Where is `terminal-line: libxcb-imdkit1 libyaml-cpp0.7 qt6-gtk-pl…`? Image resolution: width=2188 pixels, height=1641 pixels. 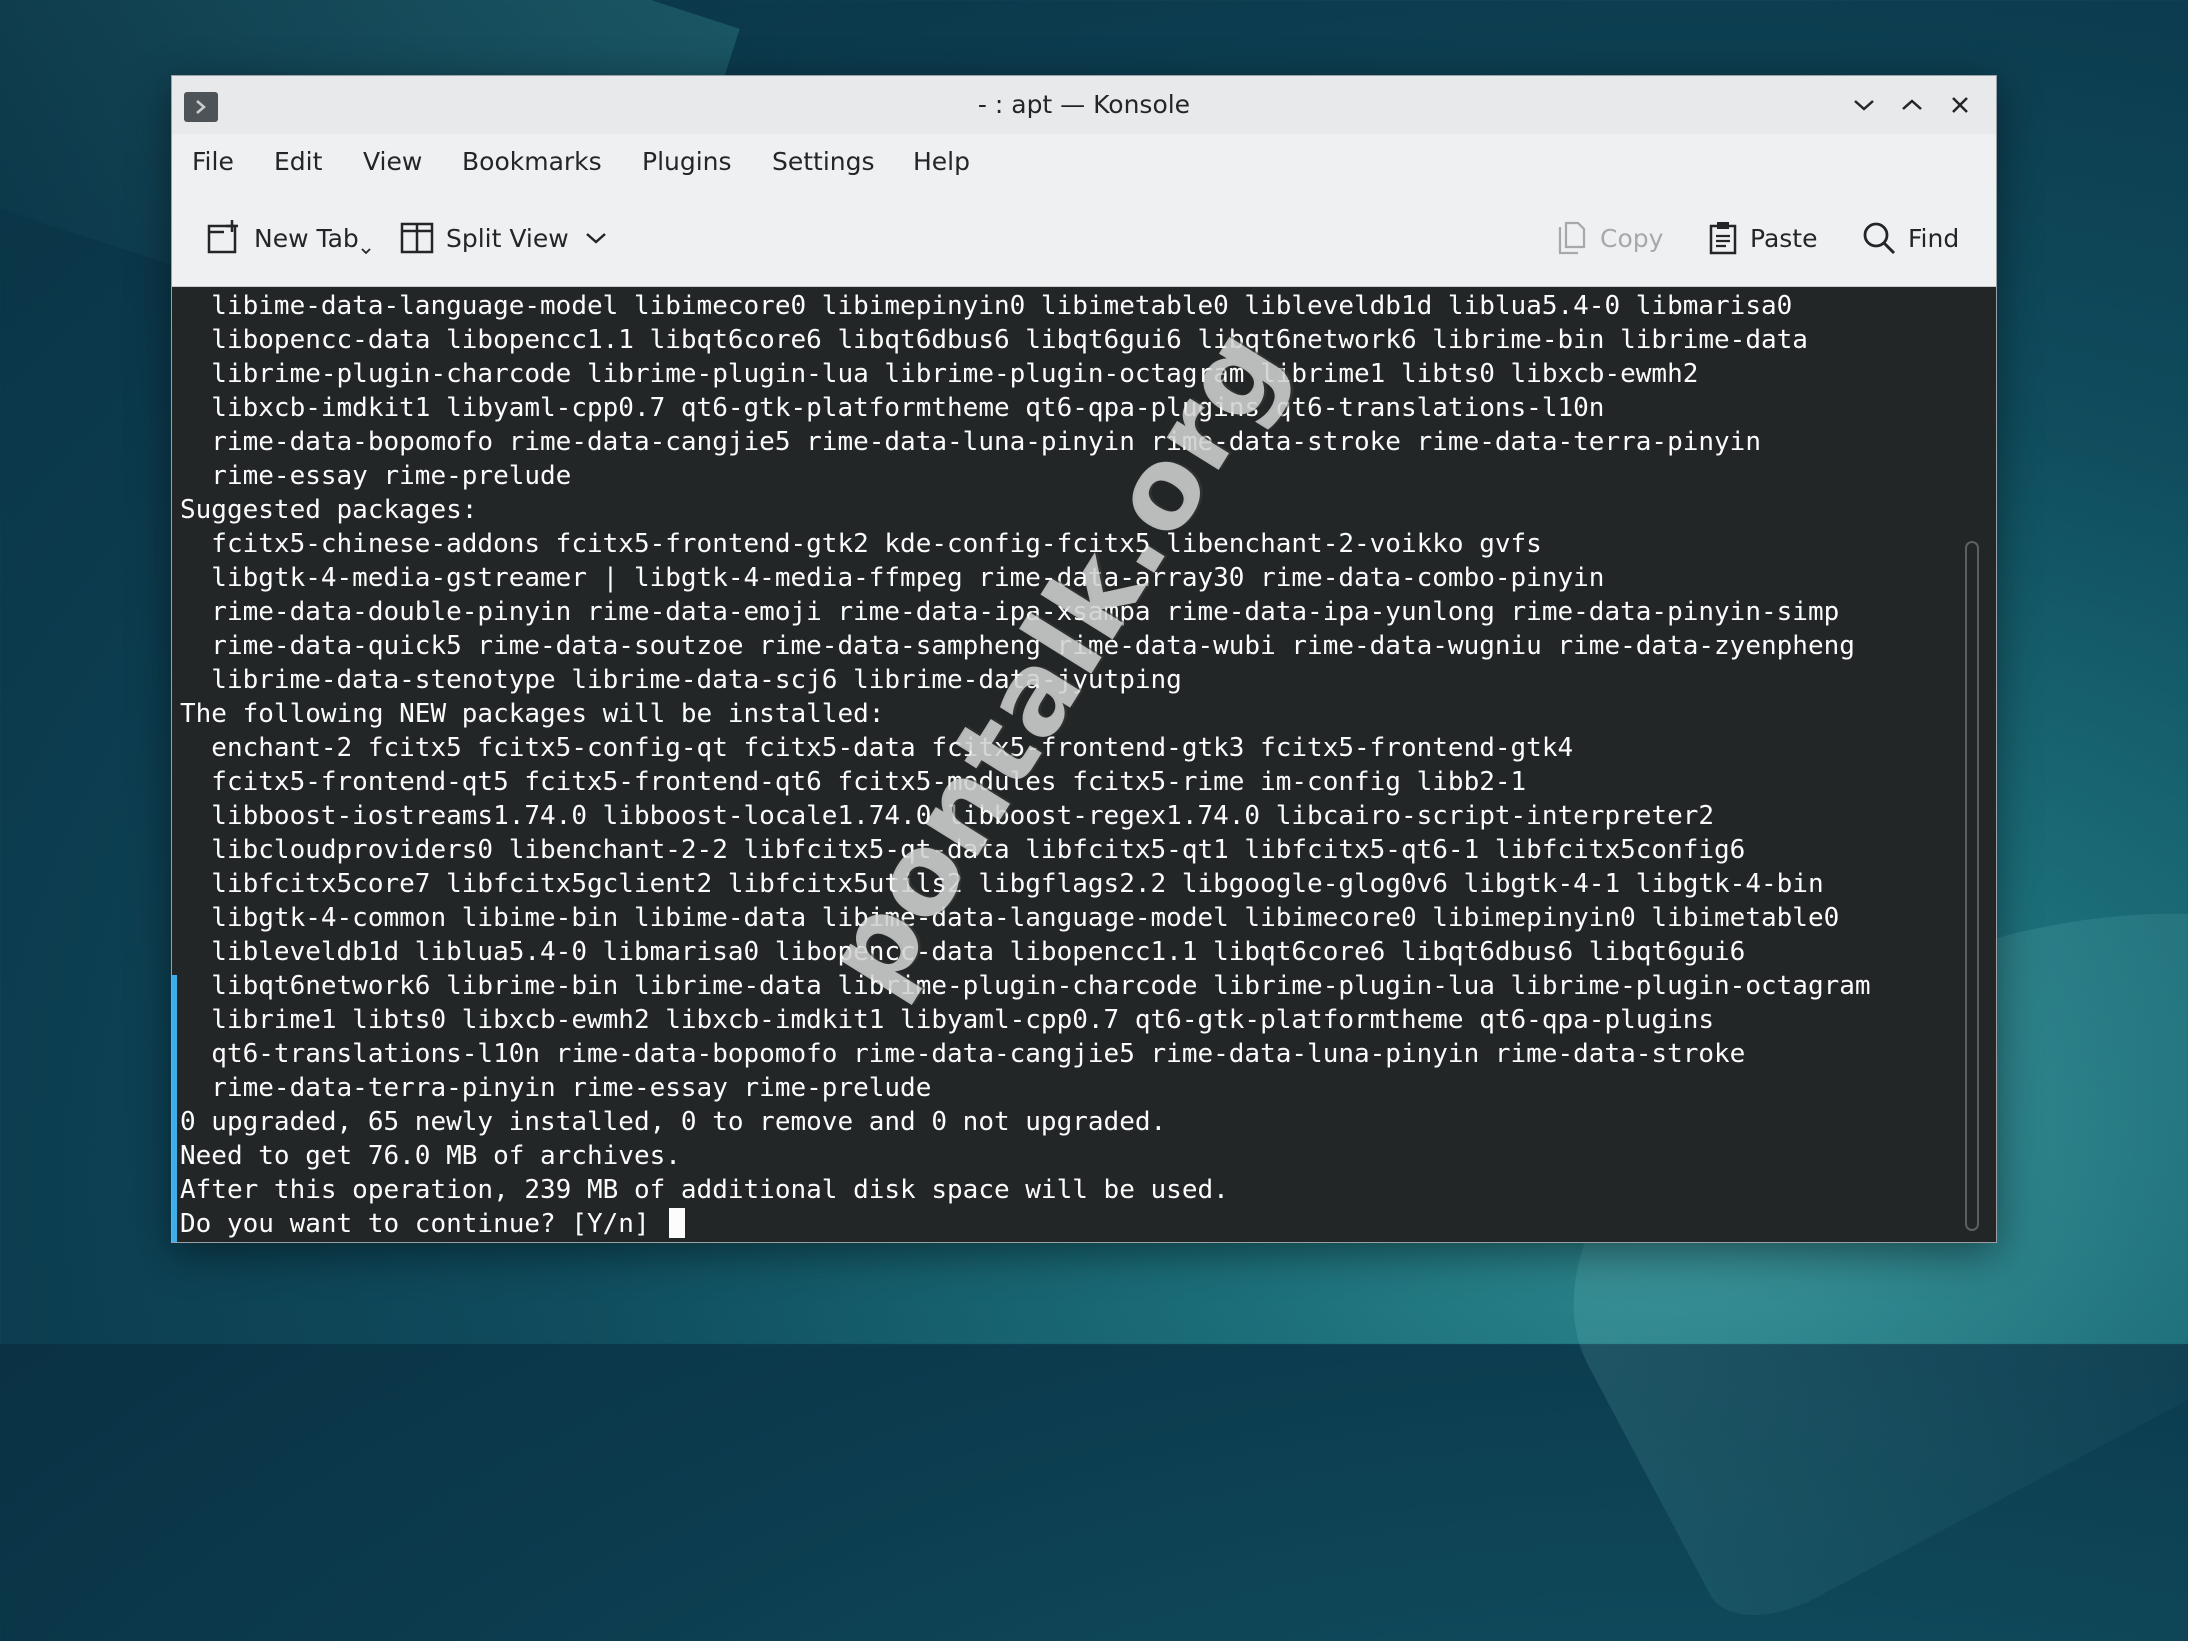 terminal-line: libxcb-imdkit1 libyaml-cpp0.7 qt6-gtk-pl… is located at coordinates (892, 408).